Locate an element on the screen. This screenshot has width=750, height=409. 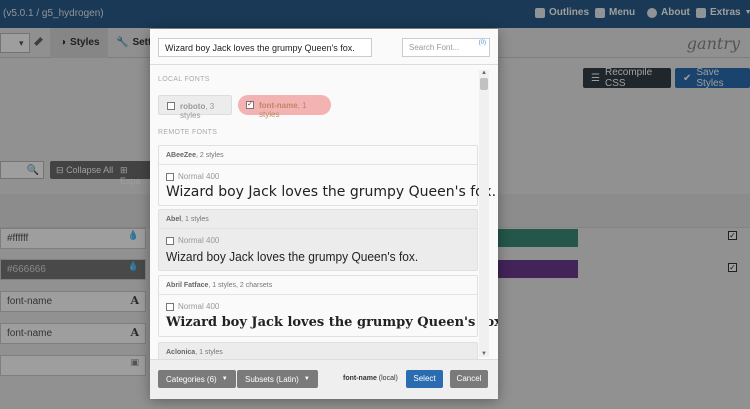
checkbox-roboto is located at coordinates (171, 106).